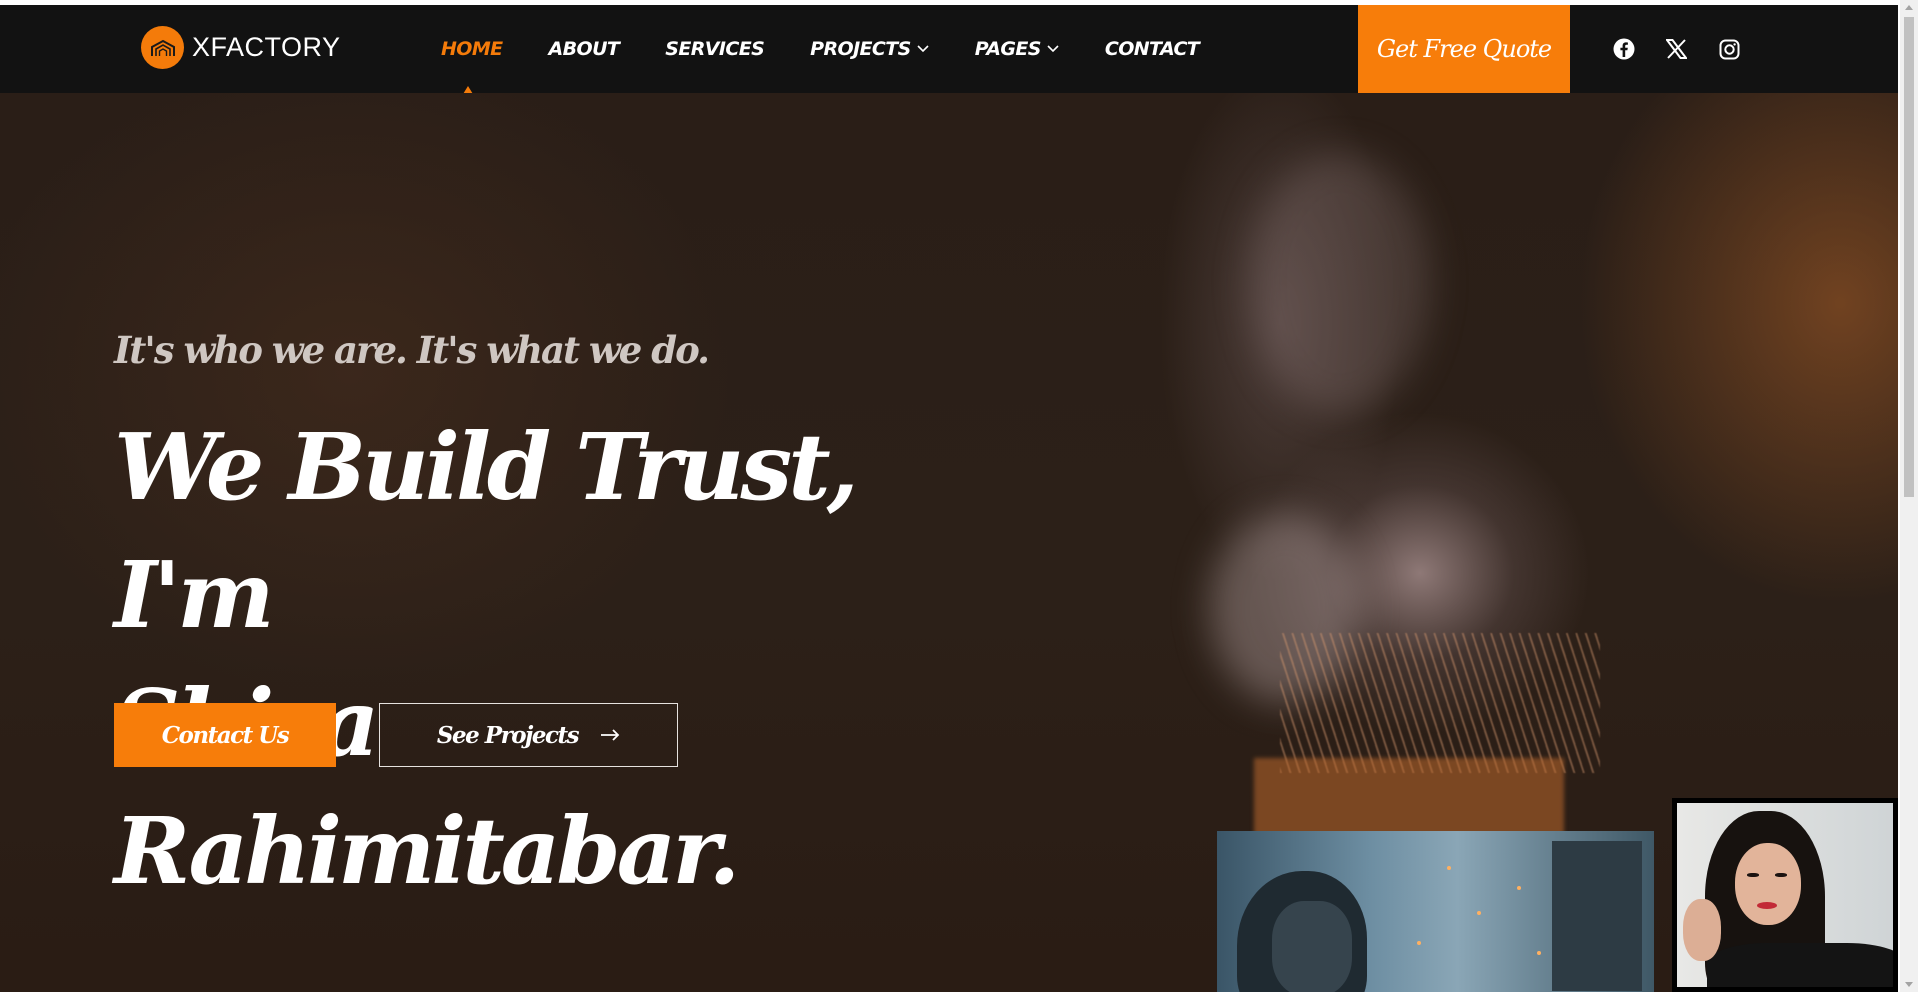 Image resolution: width=1918 pixels, height=992 pixels. What do you see at coordinates (1909, 7) in the screenshot?
I see `scroll-up-arrow-icon` at bounding box center [1909, 7].